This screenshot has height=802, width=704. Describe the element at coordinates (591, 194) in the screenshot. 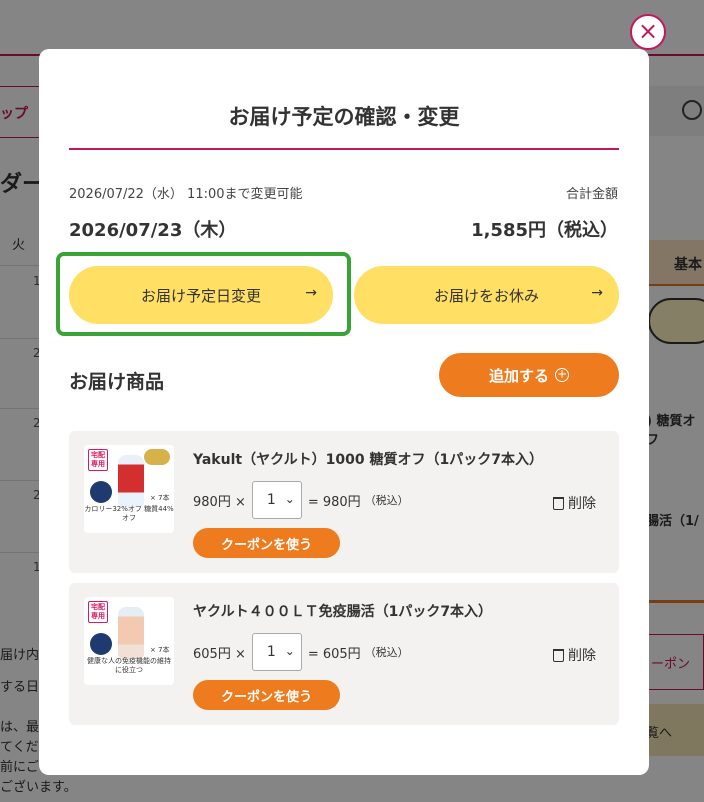

I see `total-label: 合計金額` at that location.